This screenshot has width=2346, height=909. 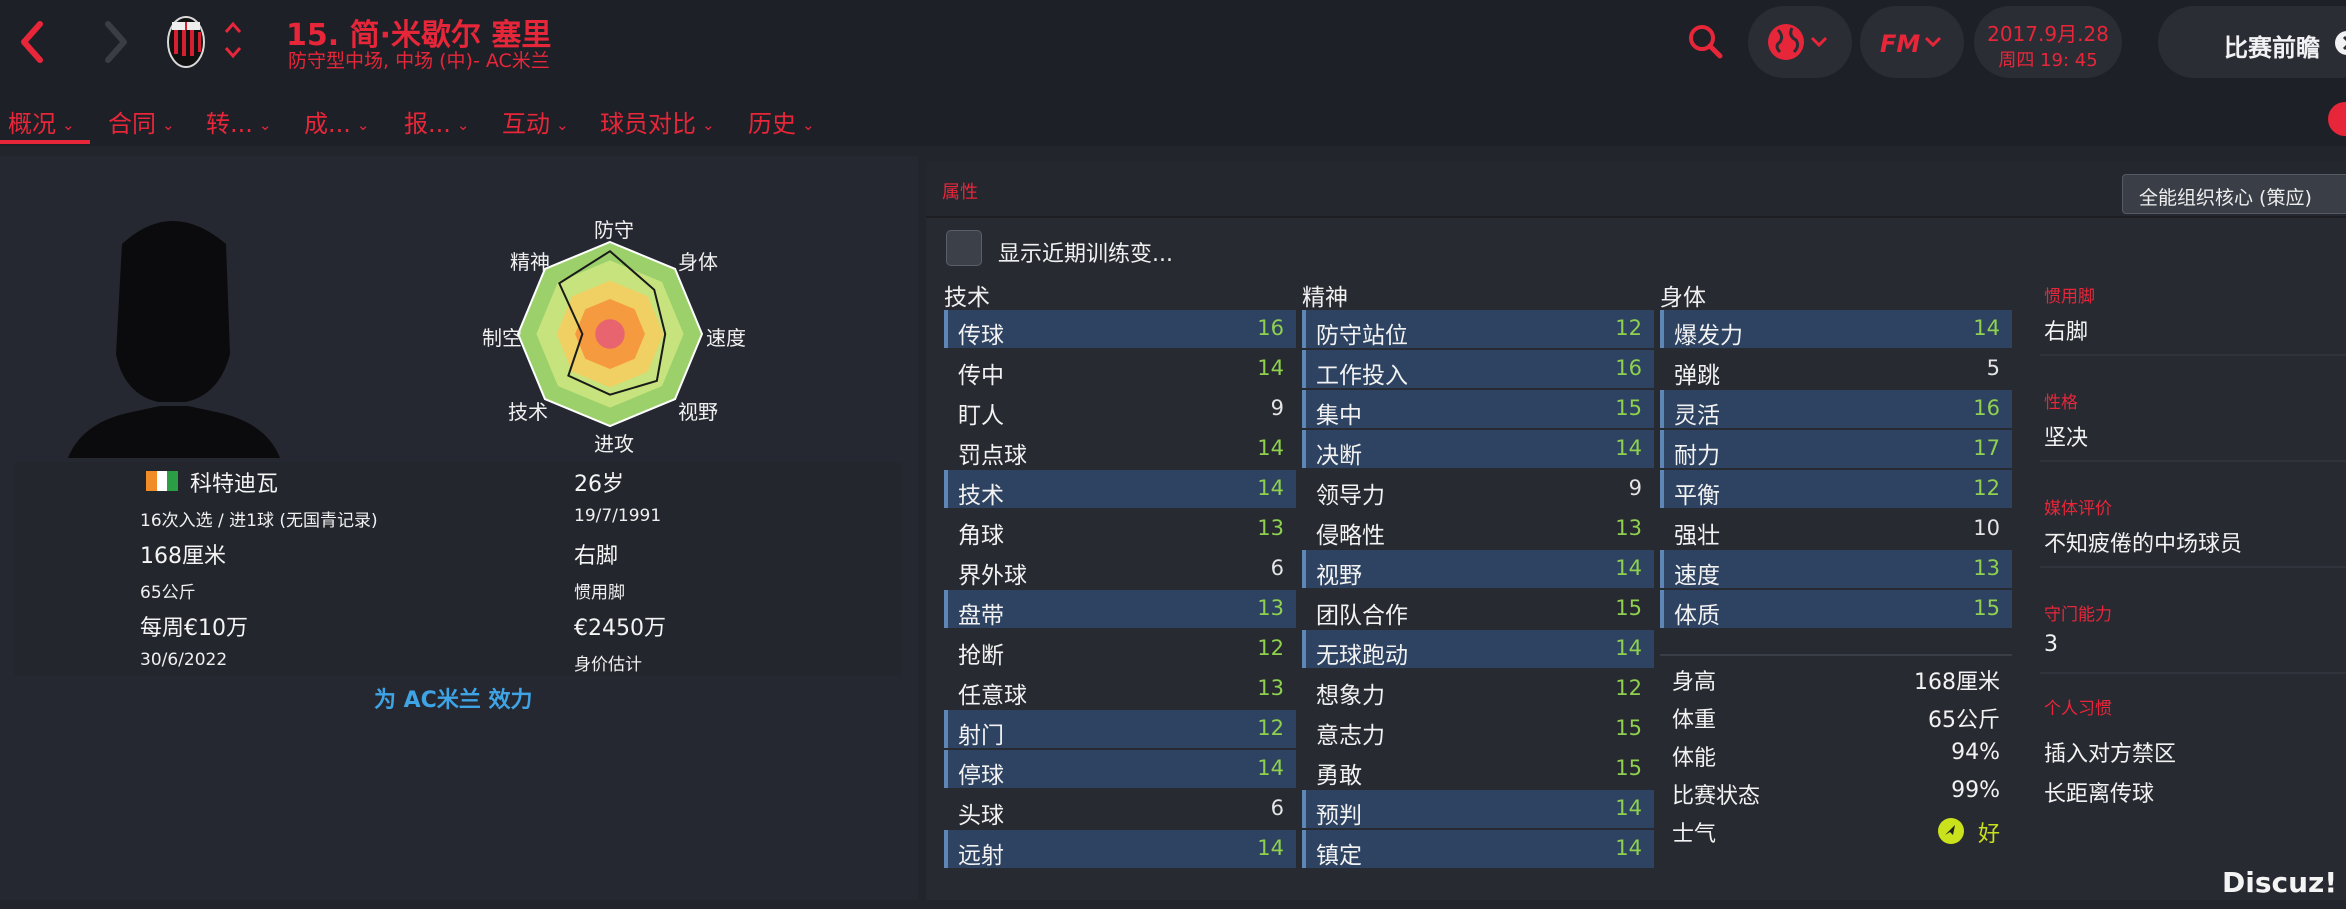 What do you see at coordinates (981, 496) in the screenshot?
I see `attribute-name: 技术` at bounding box center [981, 496].